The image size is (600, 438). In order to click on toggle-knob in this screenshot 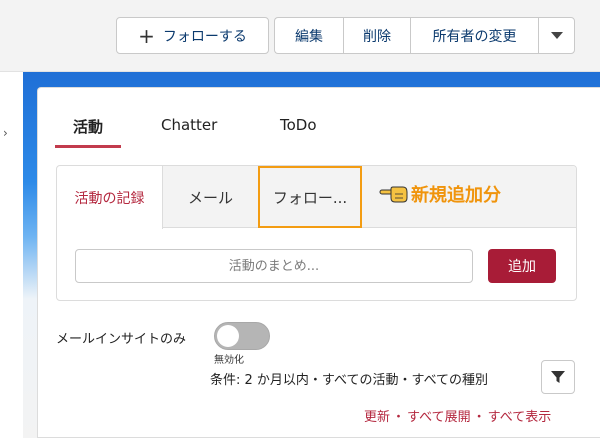, I will do `click(228, 336)`.